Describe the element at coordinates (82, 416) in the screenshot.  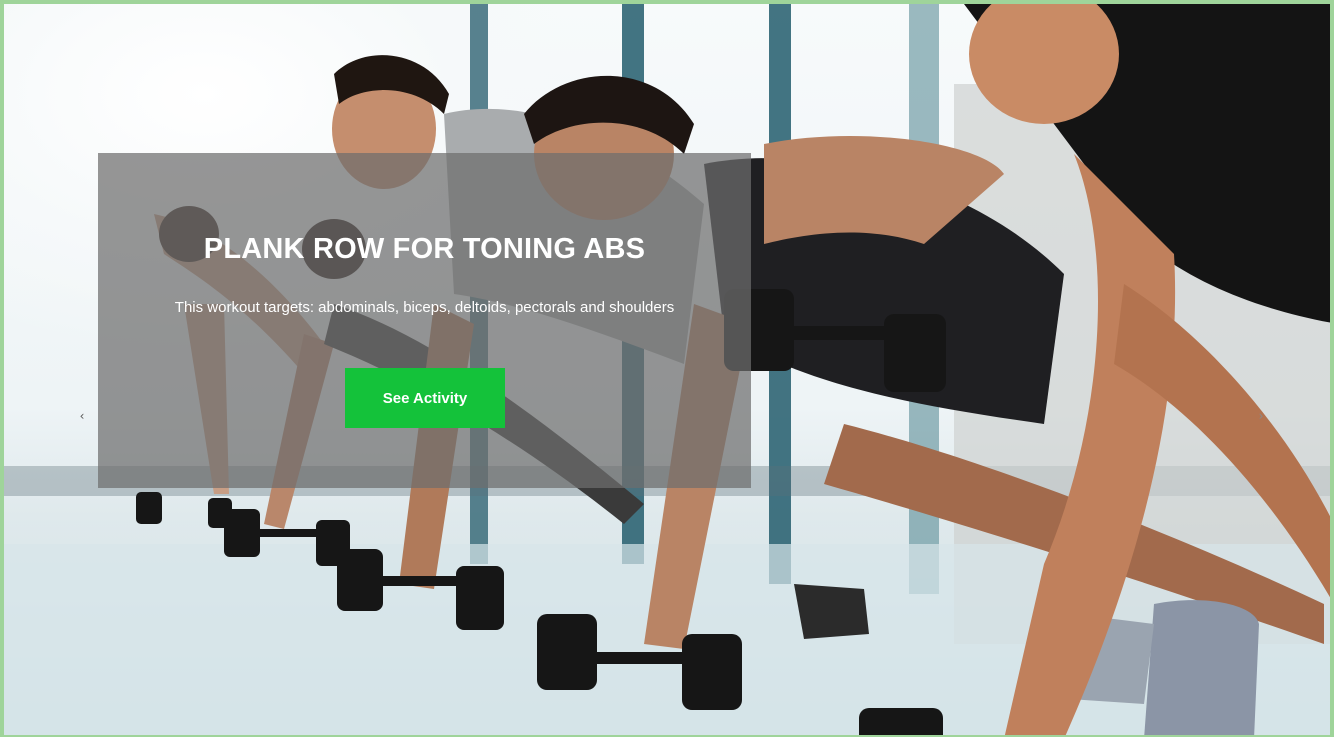
I see `chevron-left-icon: ‹` at that location.